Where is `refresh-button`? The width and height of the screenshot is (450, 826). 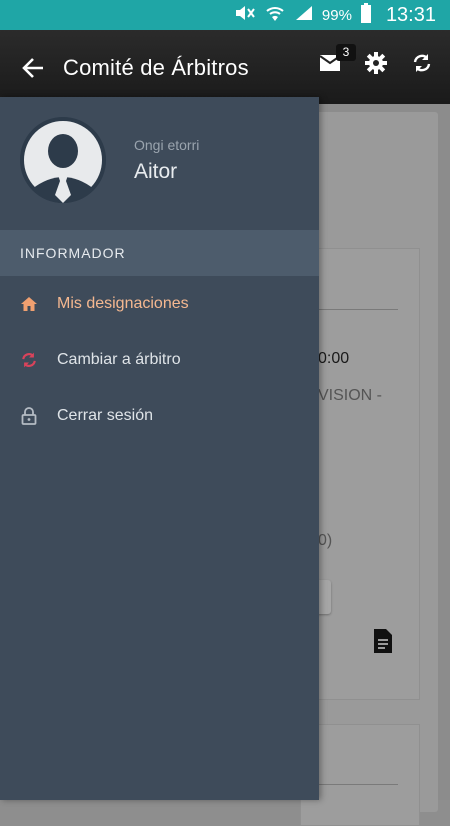
refresh-button is located at coordinates (422, 65).